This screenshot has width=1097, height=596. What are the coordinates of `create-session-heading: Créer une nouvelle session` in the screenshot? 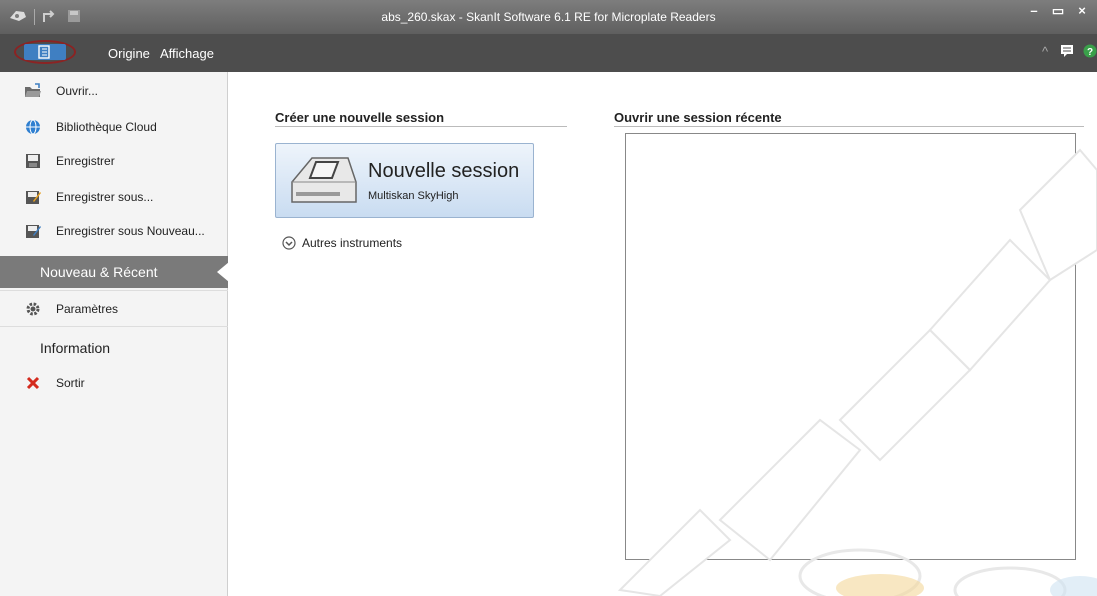 It's located at (360, 117).